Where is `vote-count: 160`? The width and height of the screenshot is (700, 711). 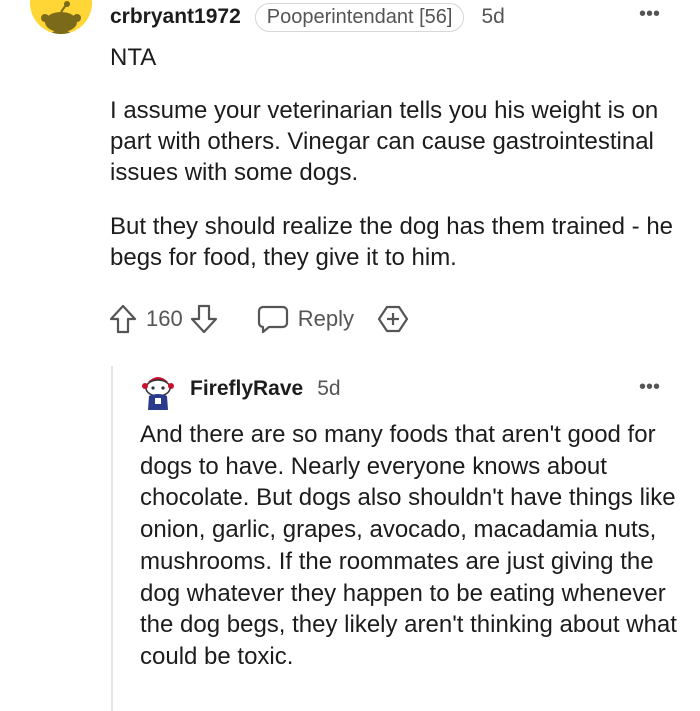
vote-count: 160 is located at coordinates (164, 318).